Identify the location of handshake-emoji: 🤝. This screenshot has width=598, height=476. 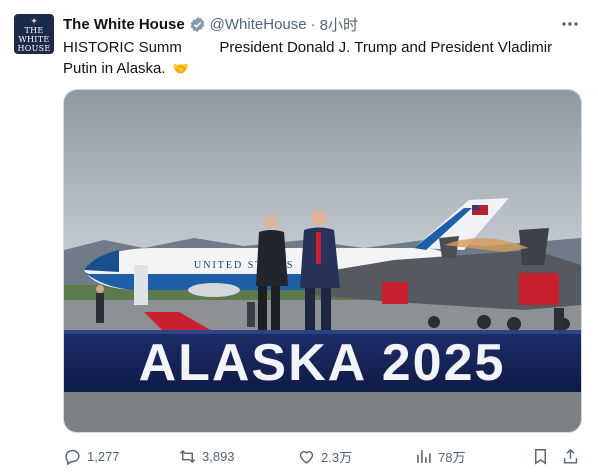
(180, 68).